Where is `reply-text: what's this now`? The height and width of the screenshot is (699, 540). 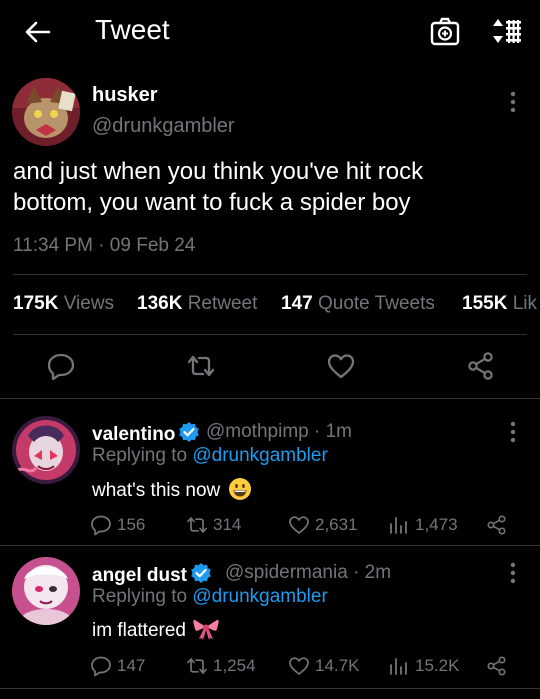
reply-text: what's this now is located at coordinates (172, 489).